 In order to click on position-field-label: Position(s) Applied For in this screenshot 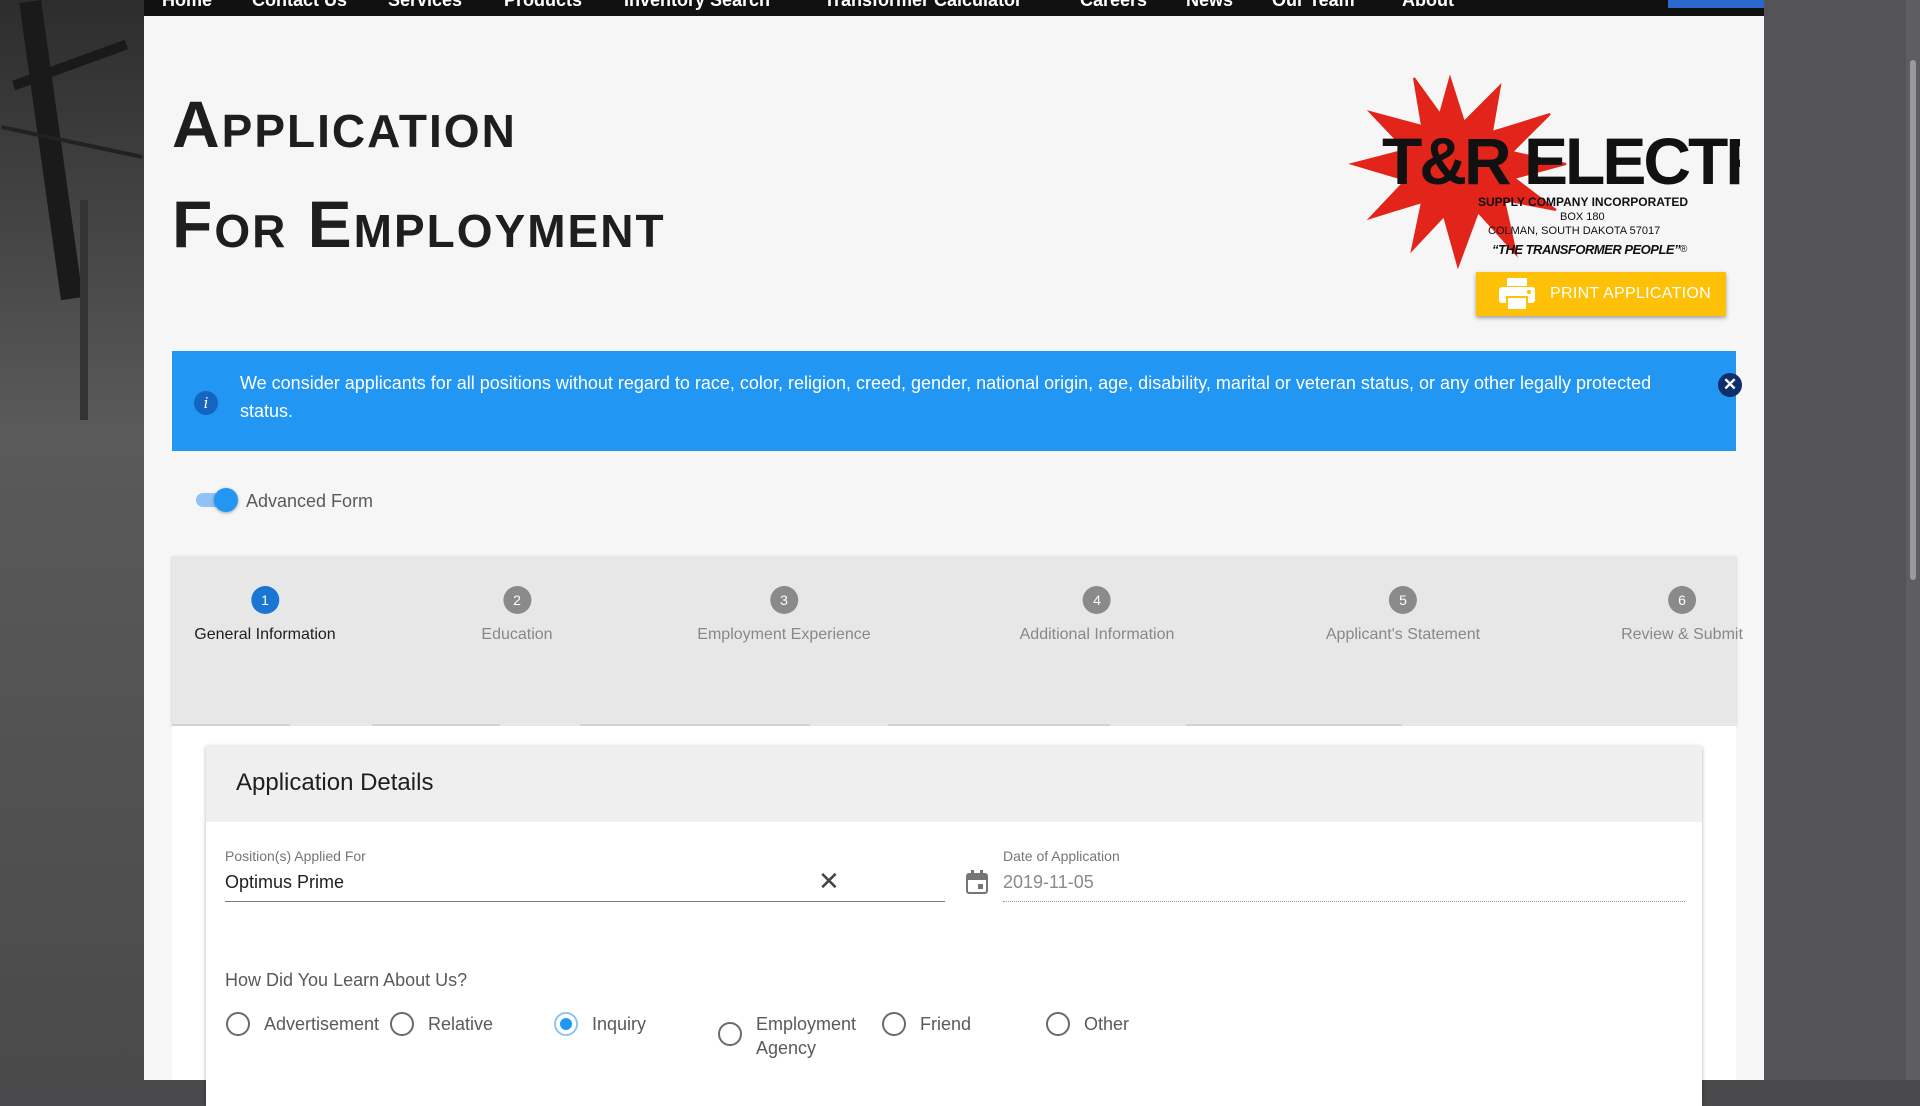, I will do `click(295, 856)`.